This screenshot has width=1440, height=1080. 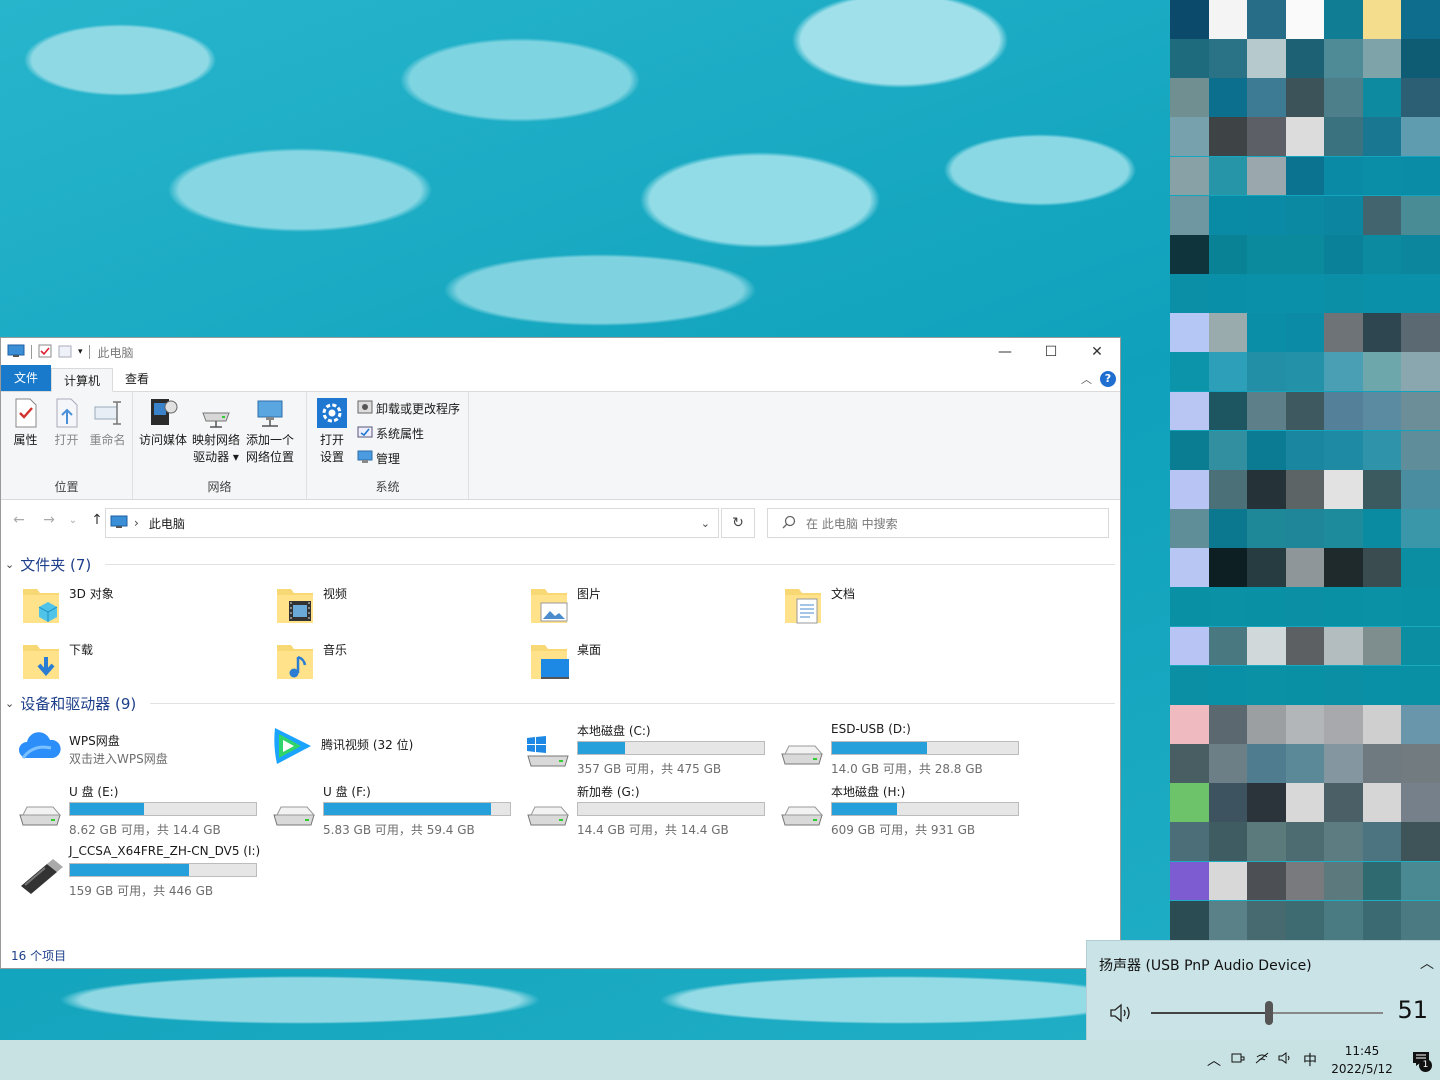 What do you see at coordinates (1005, 352) in the screenshot?
I see `minimize-button: —` at bounding box center [1005, 352].